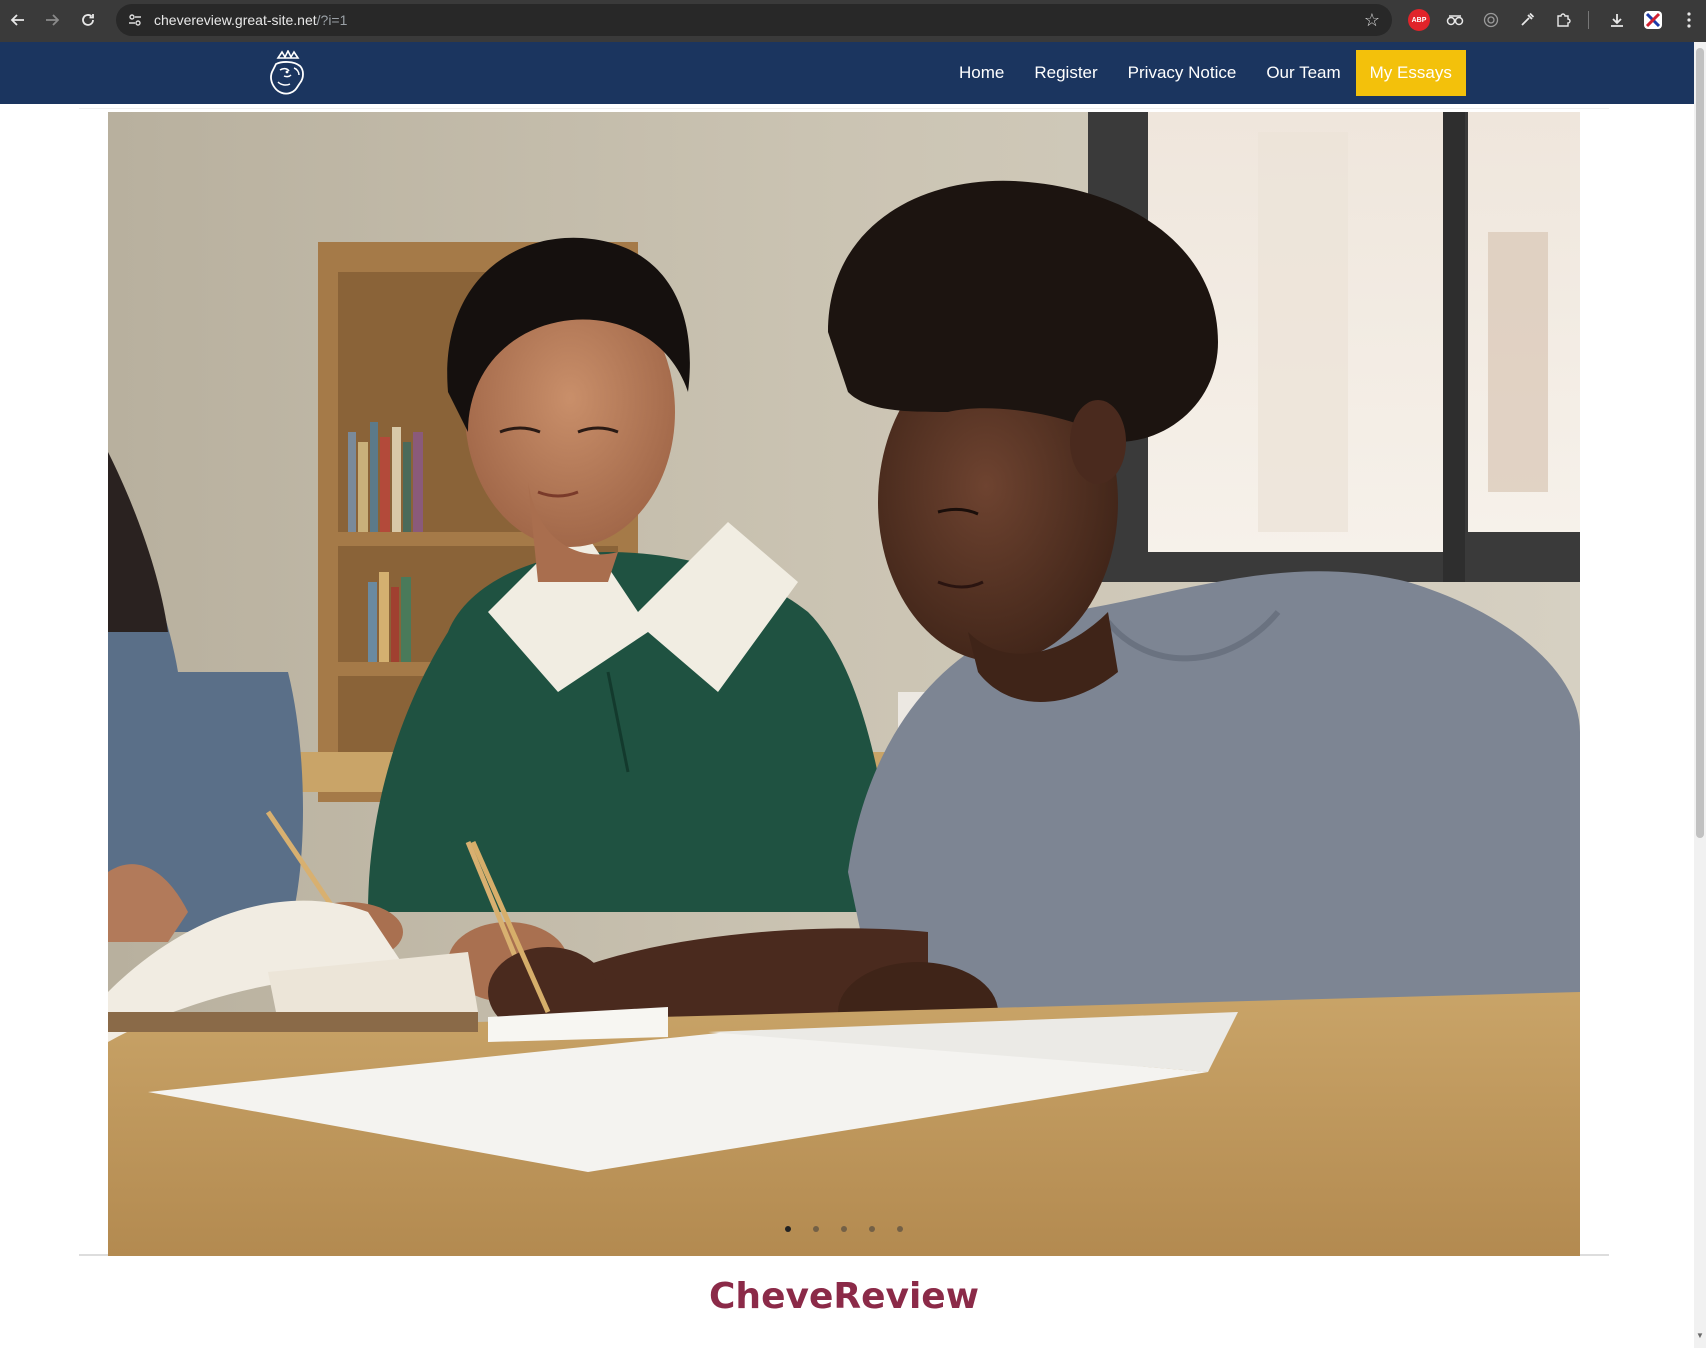 The height and width of the screenshot is (1348, 1706). What do you see at coordinates (1372, 20) in the screenshot?
I see `bookmark-star-icon: ☆` at bounding box center [1372, 20].